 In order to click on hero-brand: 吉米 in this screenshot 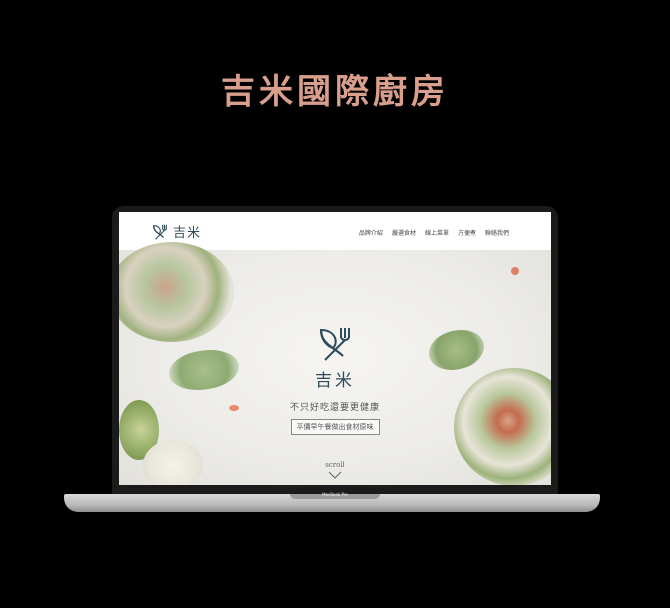, I will do `click(335, 381)`.